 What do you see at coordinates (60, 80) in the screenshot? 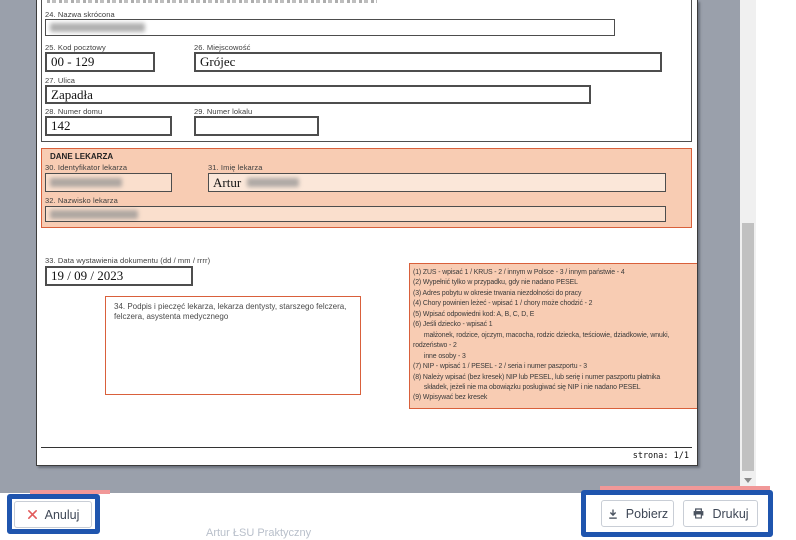
I see `field-27-label: 27. Ulica` at bounding box center [60, 80].